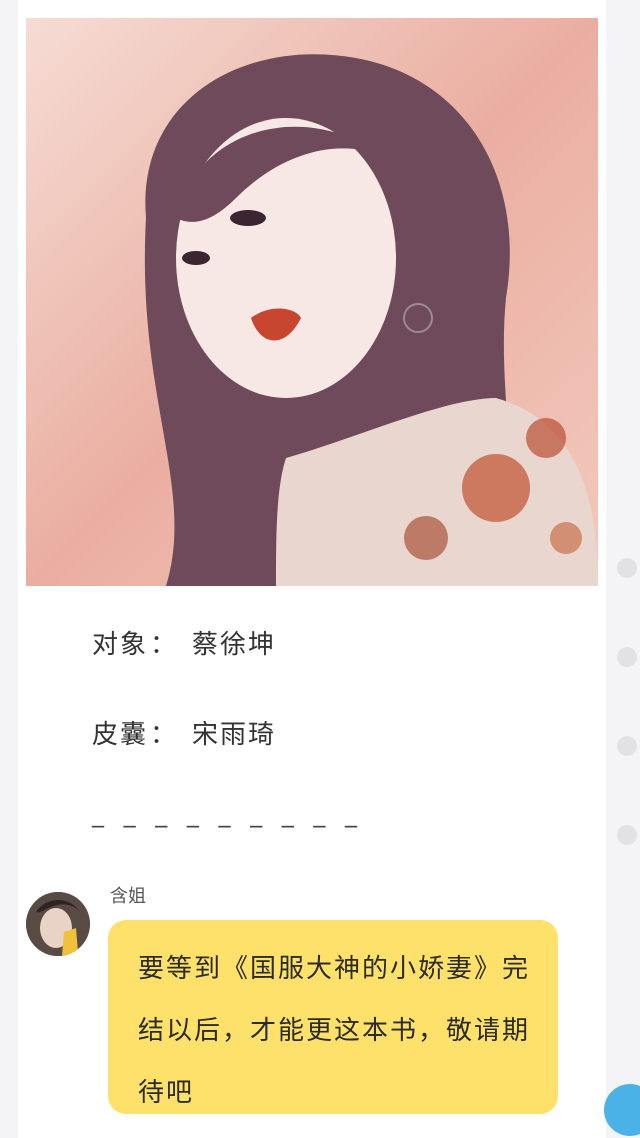 The width and height of the screenshot is (640, 1138). What do you see at coordinates (184, 642) in the screenshot?
I see `target-line: 对象： 蔡徐坤` at bounding box center [184, 642].